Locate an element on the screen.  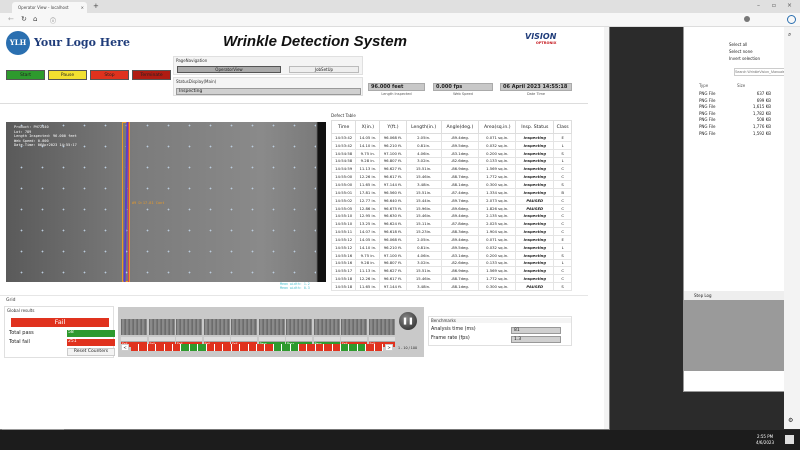
column-type: Type is located at coordinates (703, 85).